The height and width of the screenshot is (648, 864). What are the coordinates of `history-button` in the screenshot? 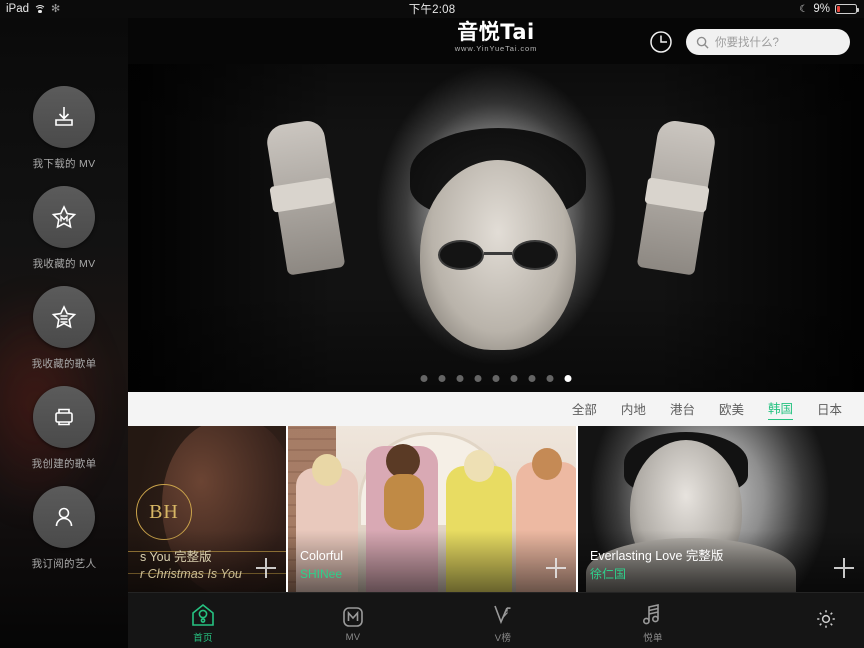 It's located at (661, 42).